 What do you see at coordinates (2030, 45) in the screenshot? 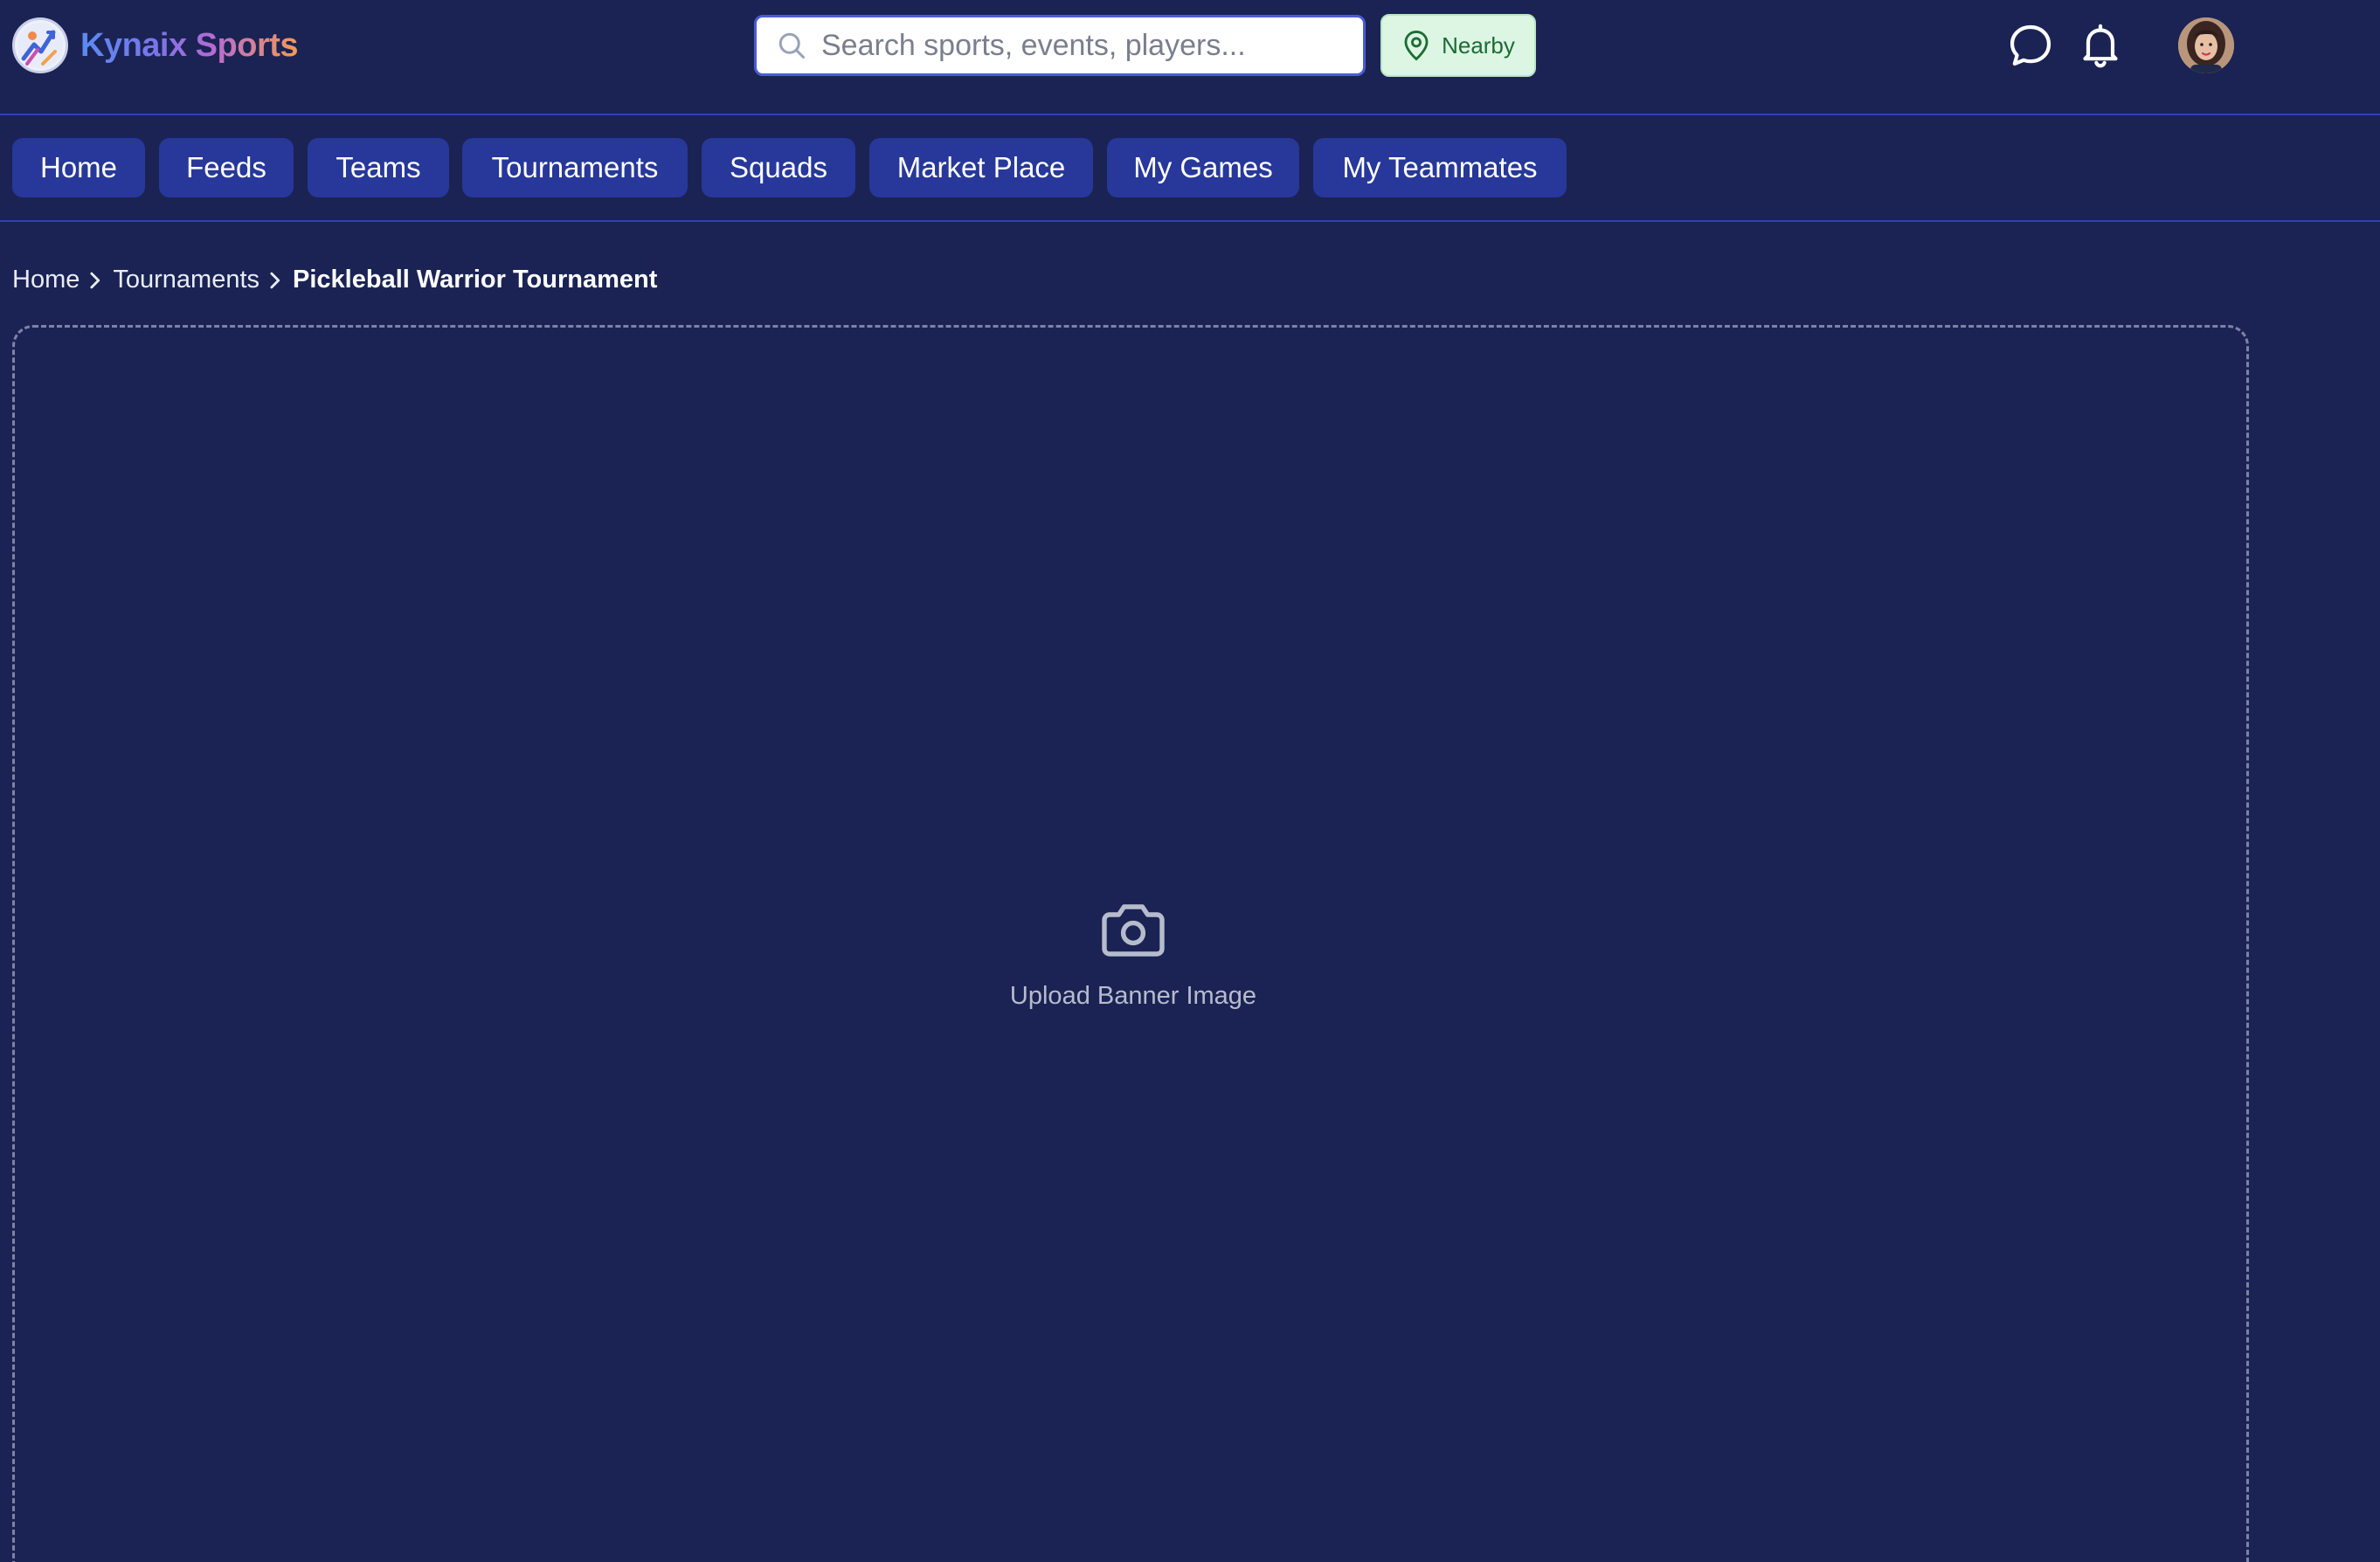
I see `chat-bubble-icon` at bounding box center [2030, 45].